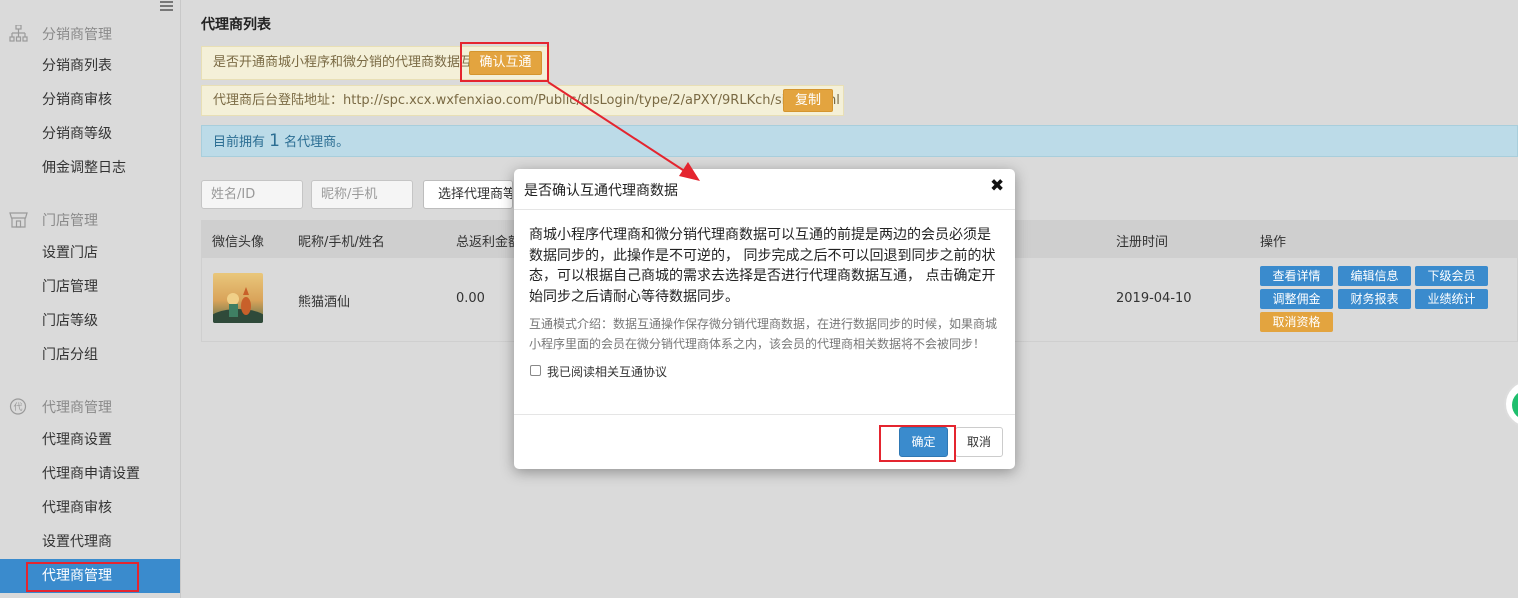 This screenshot has width=1518, height=598. I want to click on sidebar-group-label: 代理商管理, so click(77, 408).